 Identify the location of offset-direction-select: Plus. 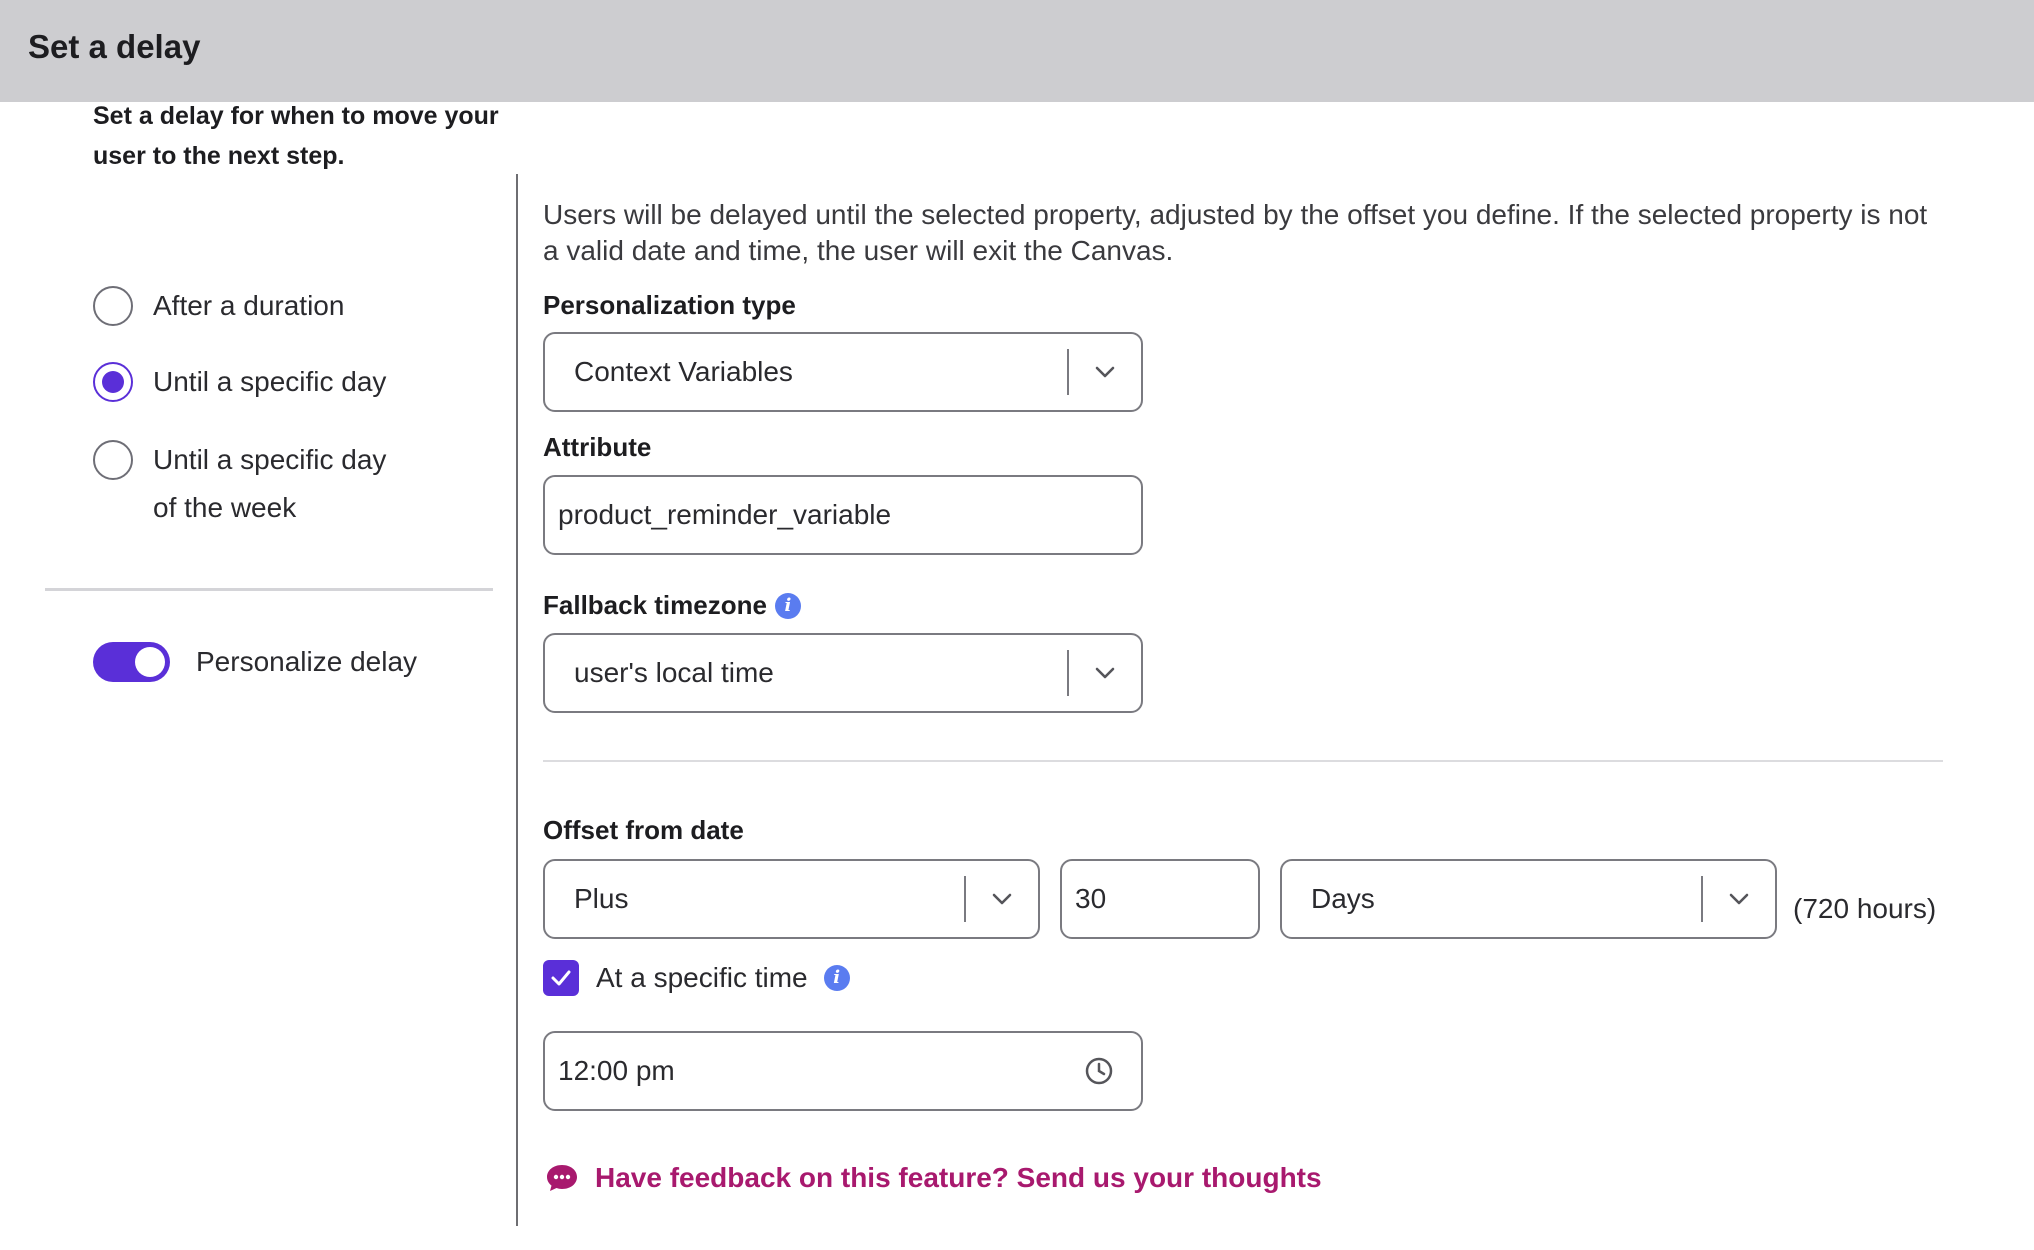
(791, 899).